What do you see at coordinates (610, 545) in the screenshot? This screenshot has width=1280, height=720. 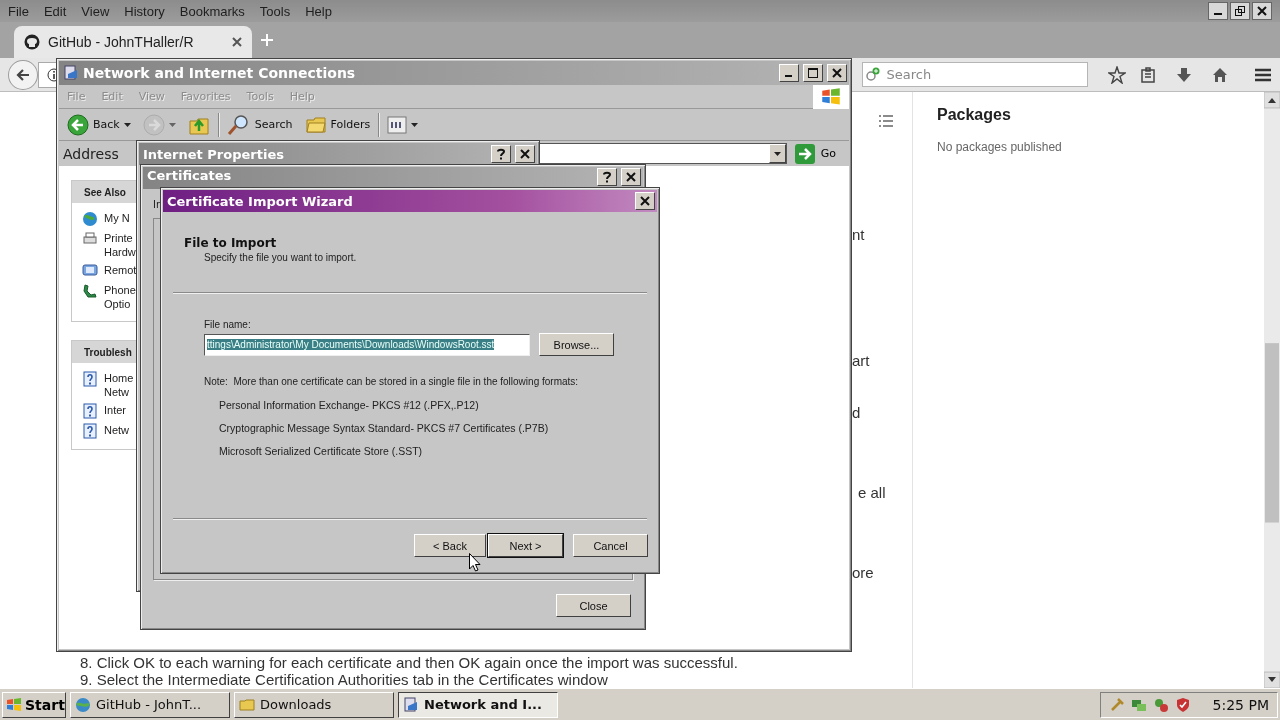 I see `wizard-button: Cancel` at bounding box center [610, 545].